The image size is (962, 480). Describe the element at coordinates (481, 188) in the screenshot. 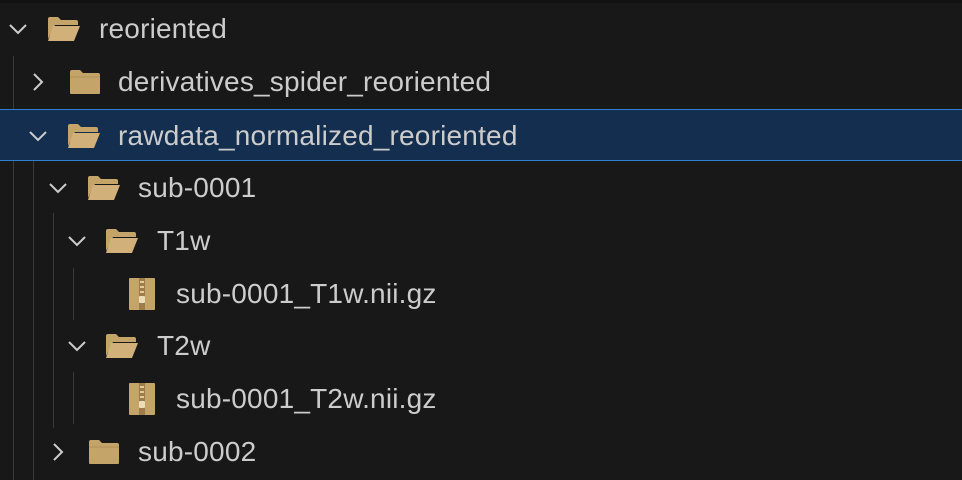

I see `tree-item-sub-0001: sub-0001` at that location.